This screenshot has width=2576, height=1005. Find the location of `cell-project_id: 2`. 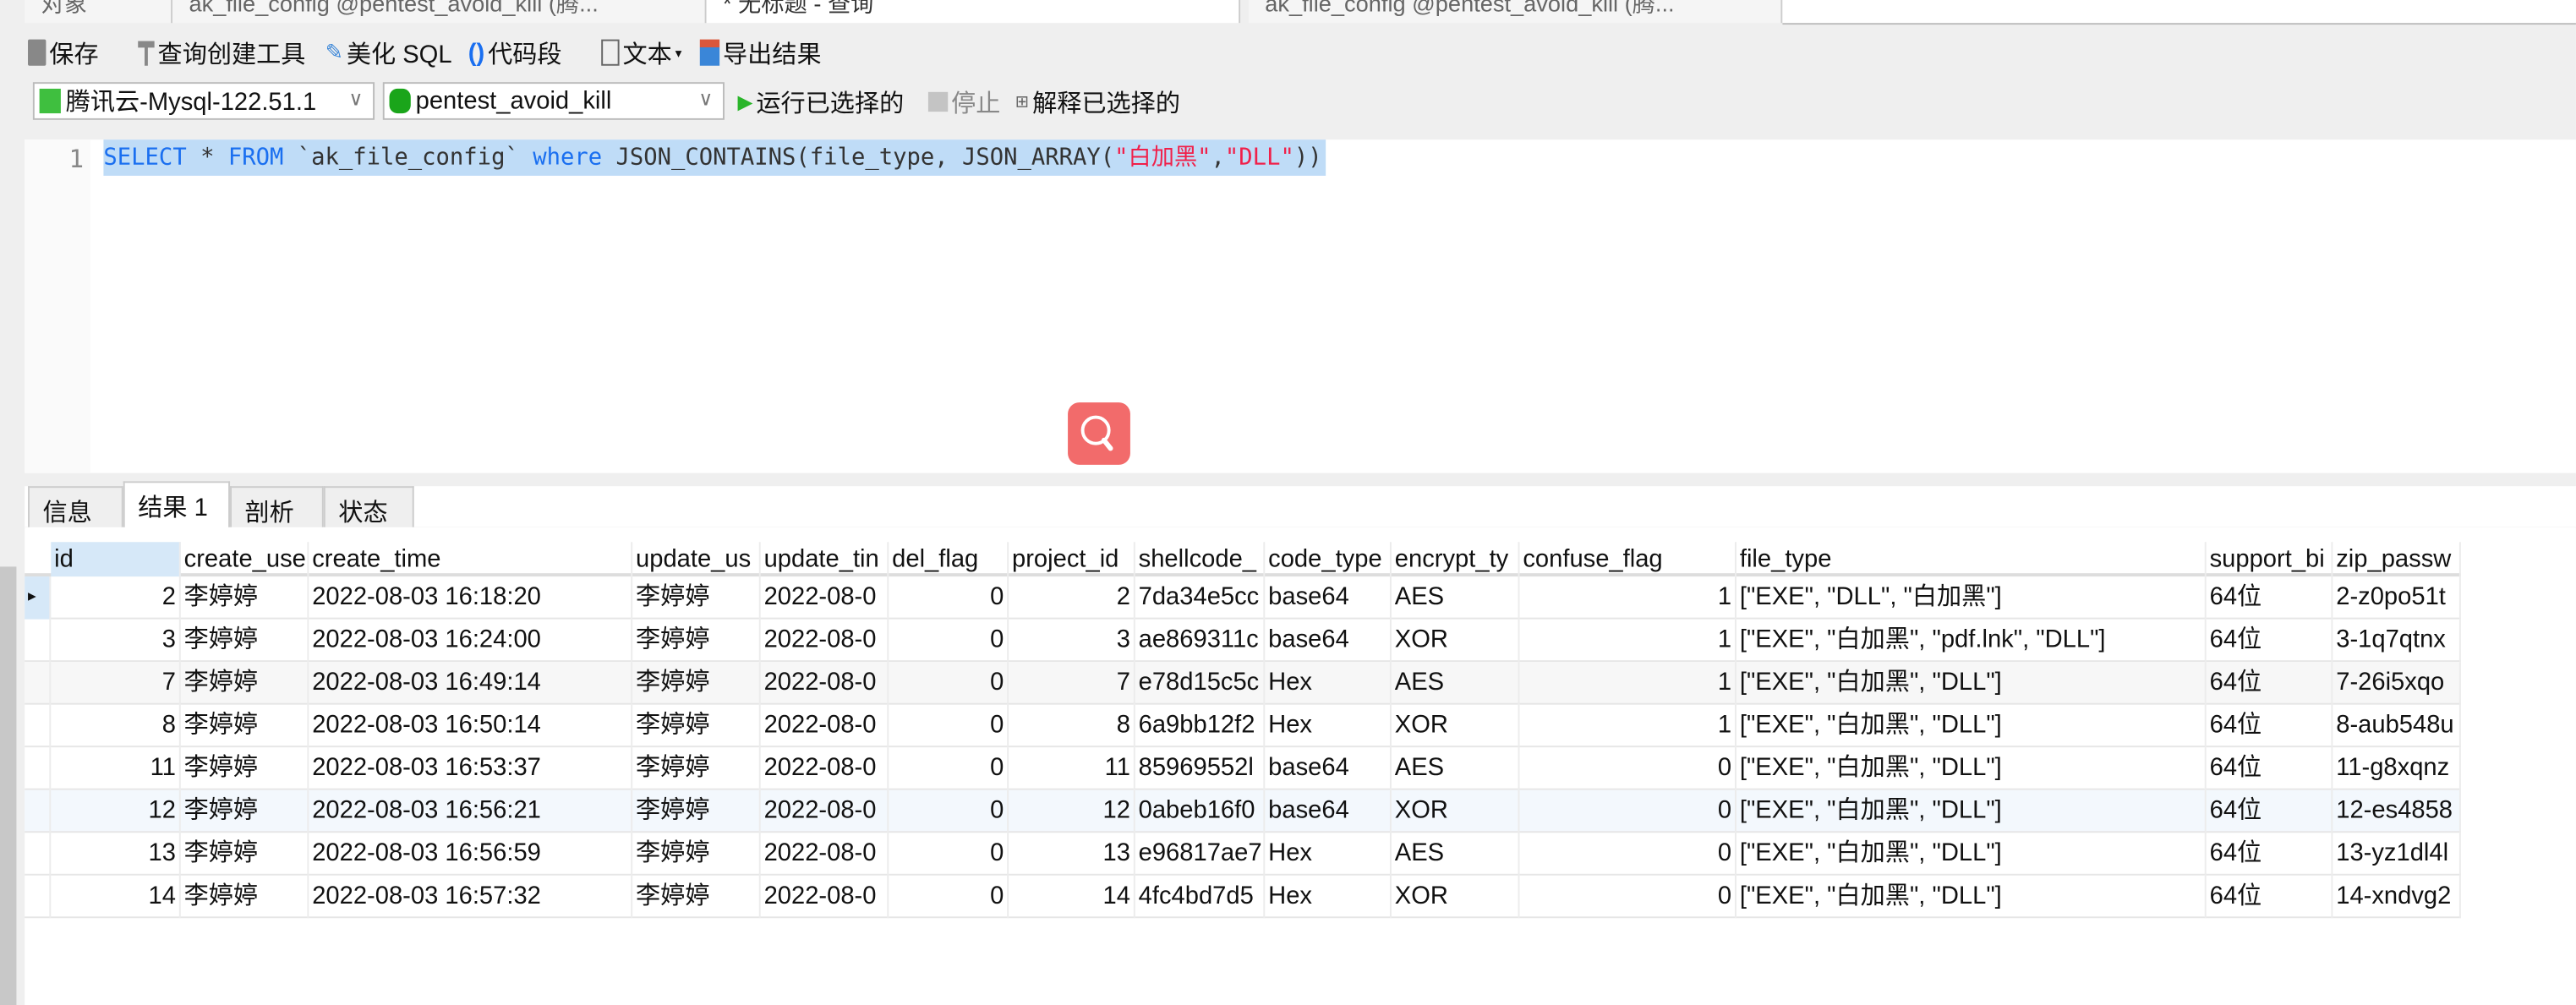

cell-project_id: 2 is located at coordinates (1072, 598).